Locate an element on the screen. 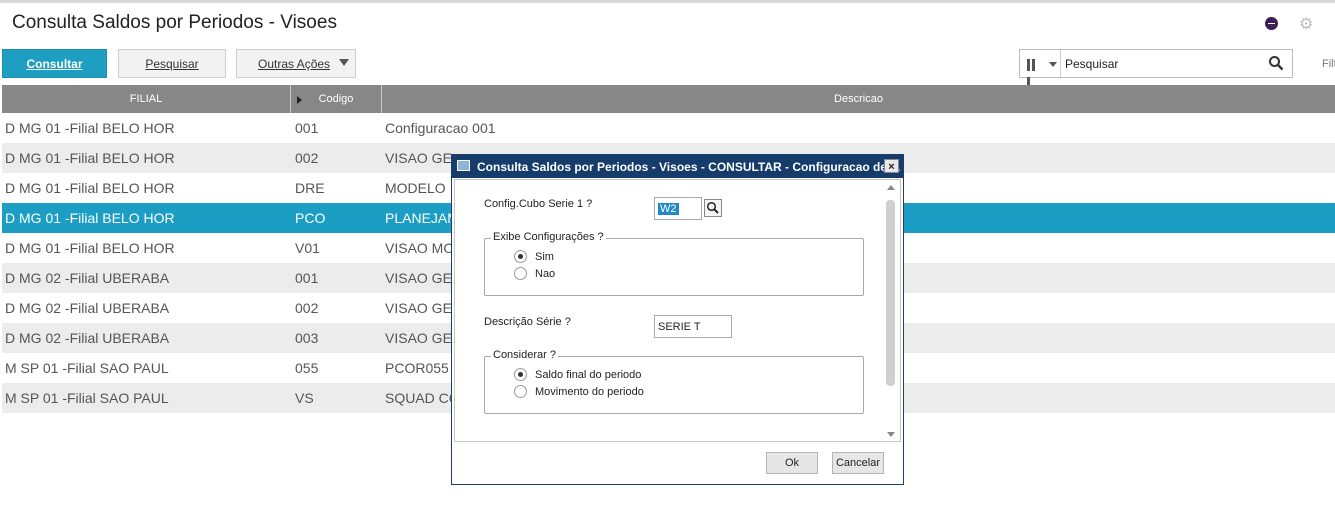 This screenshot has width=1335, height=527. lookup-button is located at coordinates (713, 208).